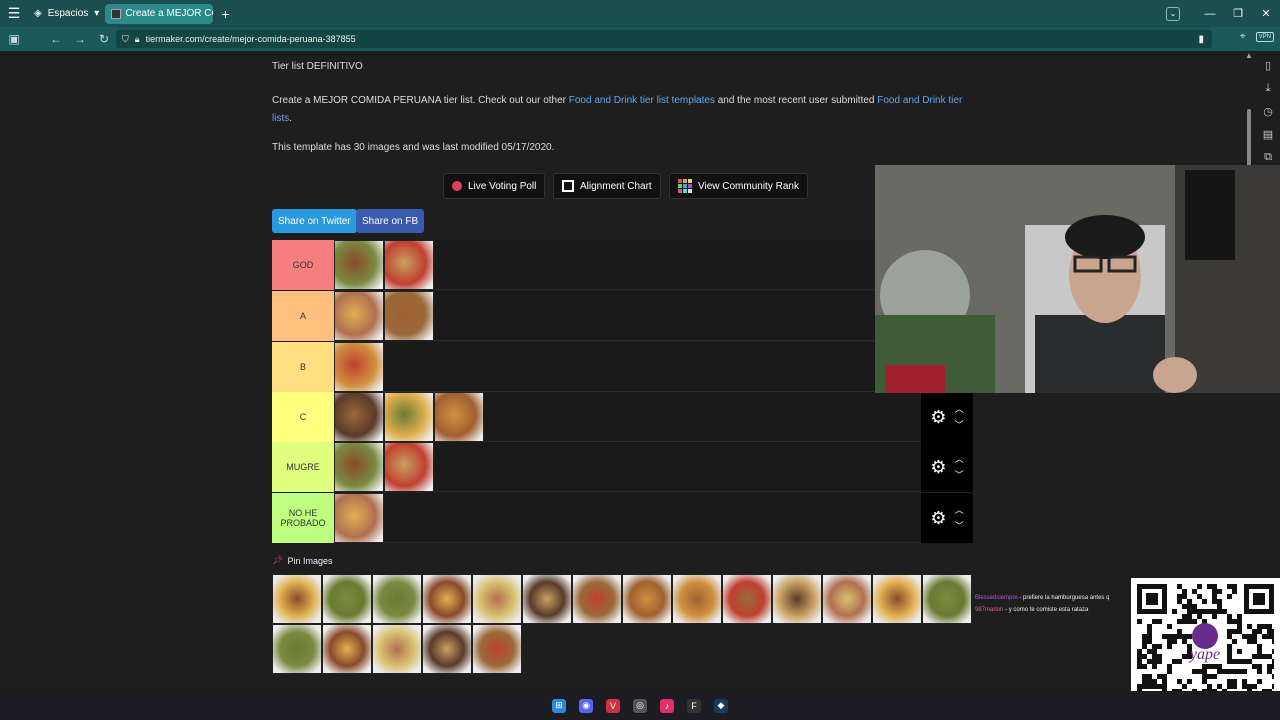 This screenshot has height=720, width=1280. I want to click on tier-row: B, so click(573, 367).